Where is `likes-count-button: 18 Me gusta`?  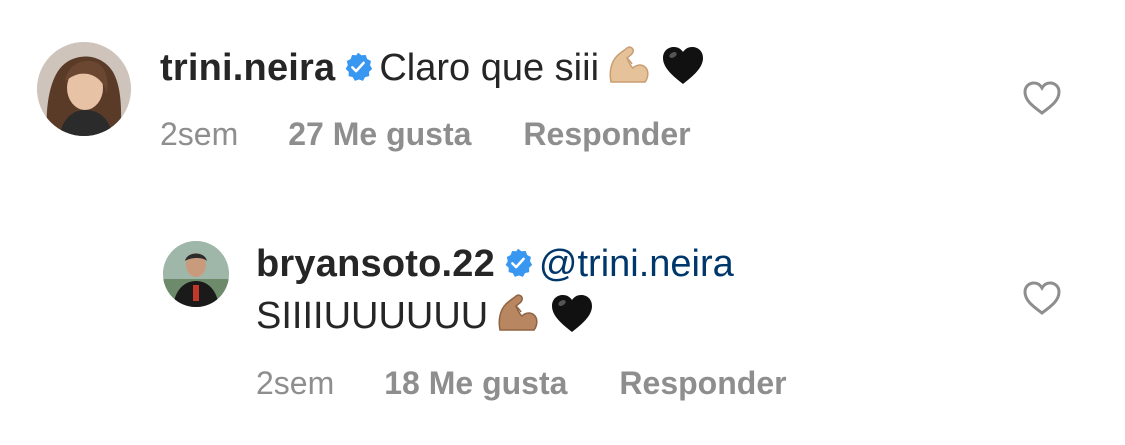 likes-count-button: 18 Me gusta is located at coordinates (475, 383).